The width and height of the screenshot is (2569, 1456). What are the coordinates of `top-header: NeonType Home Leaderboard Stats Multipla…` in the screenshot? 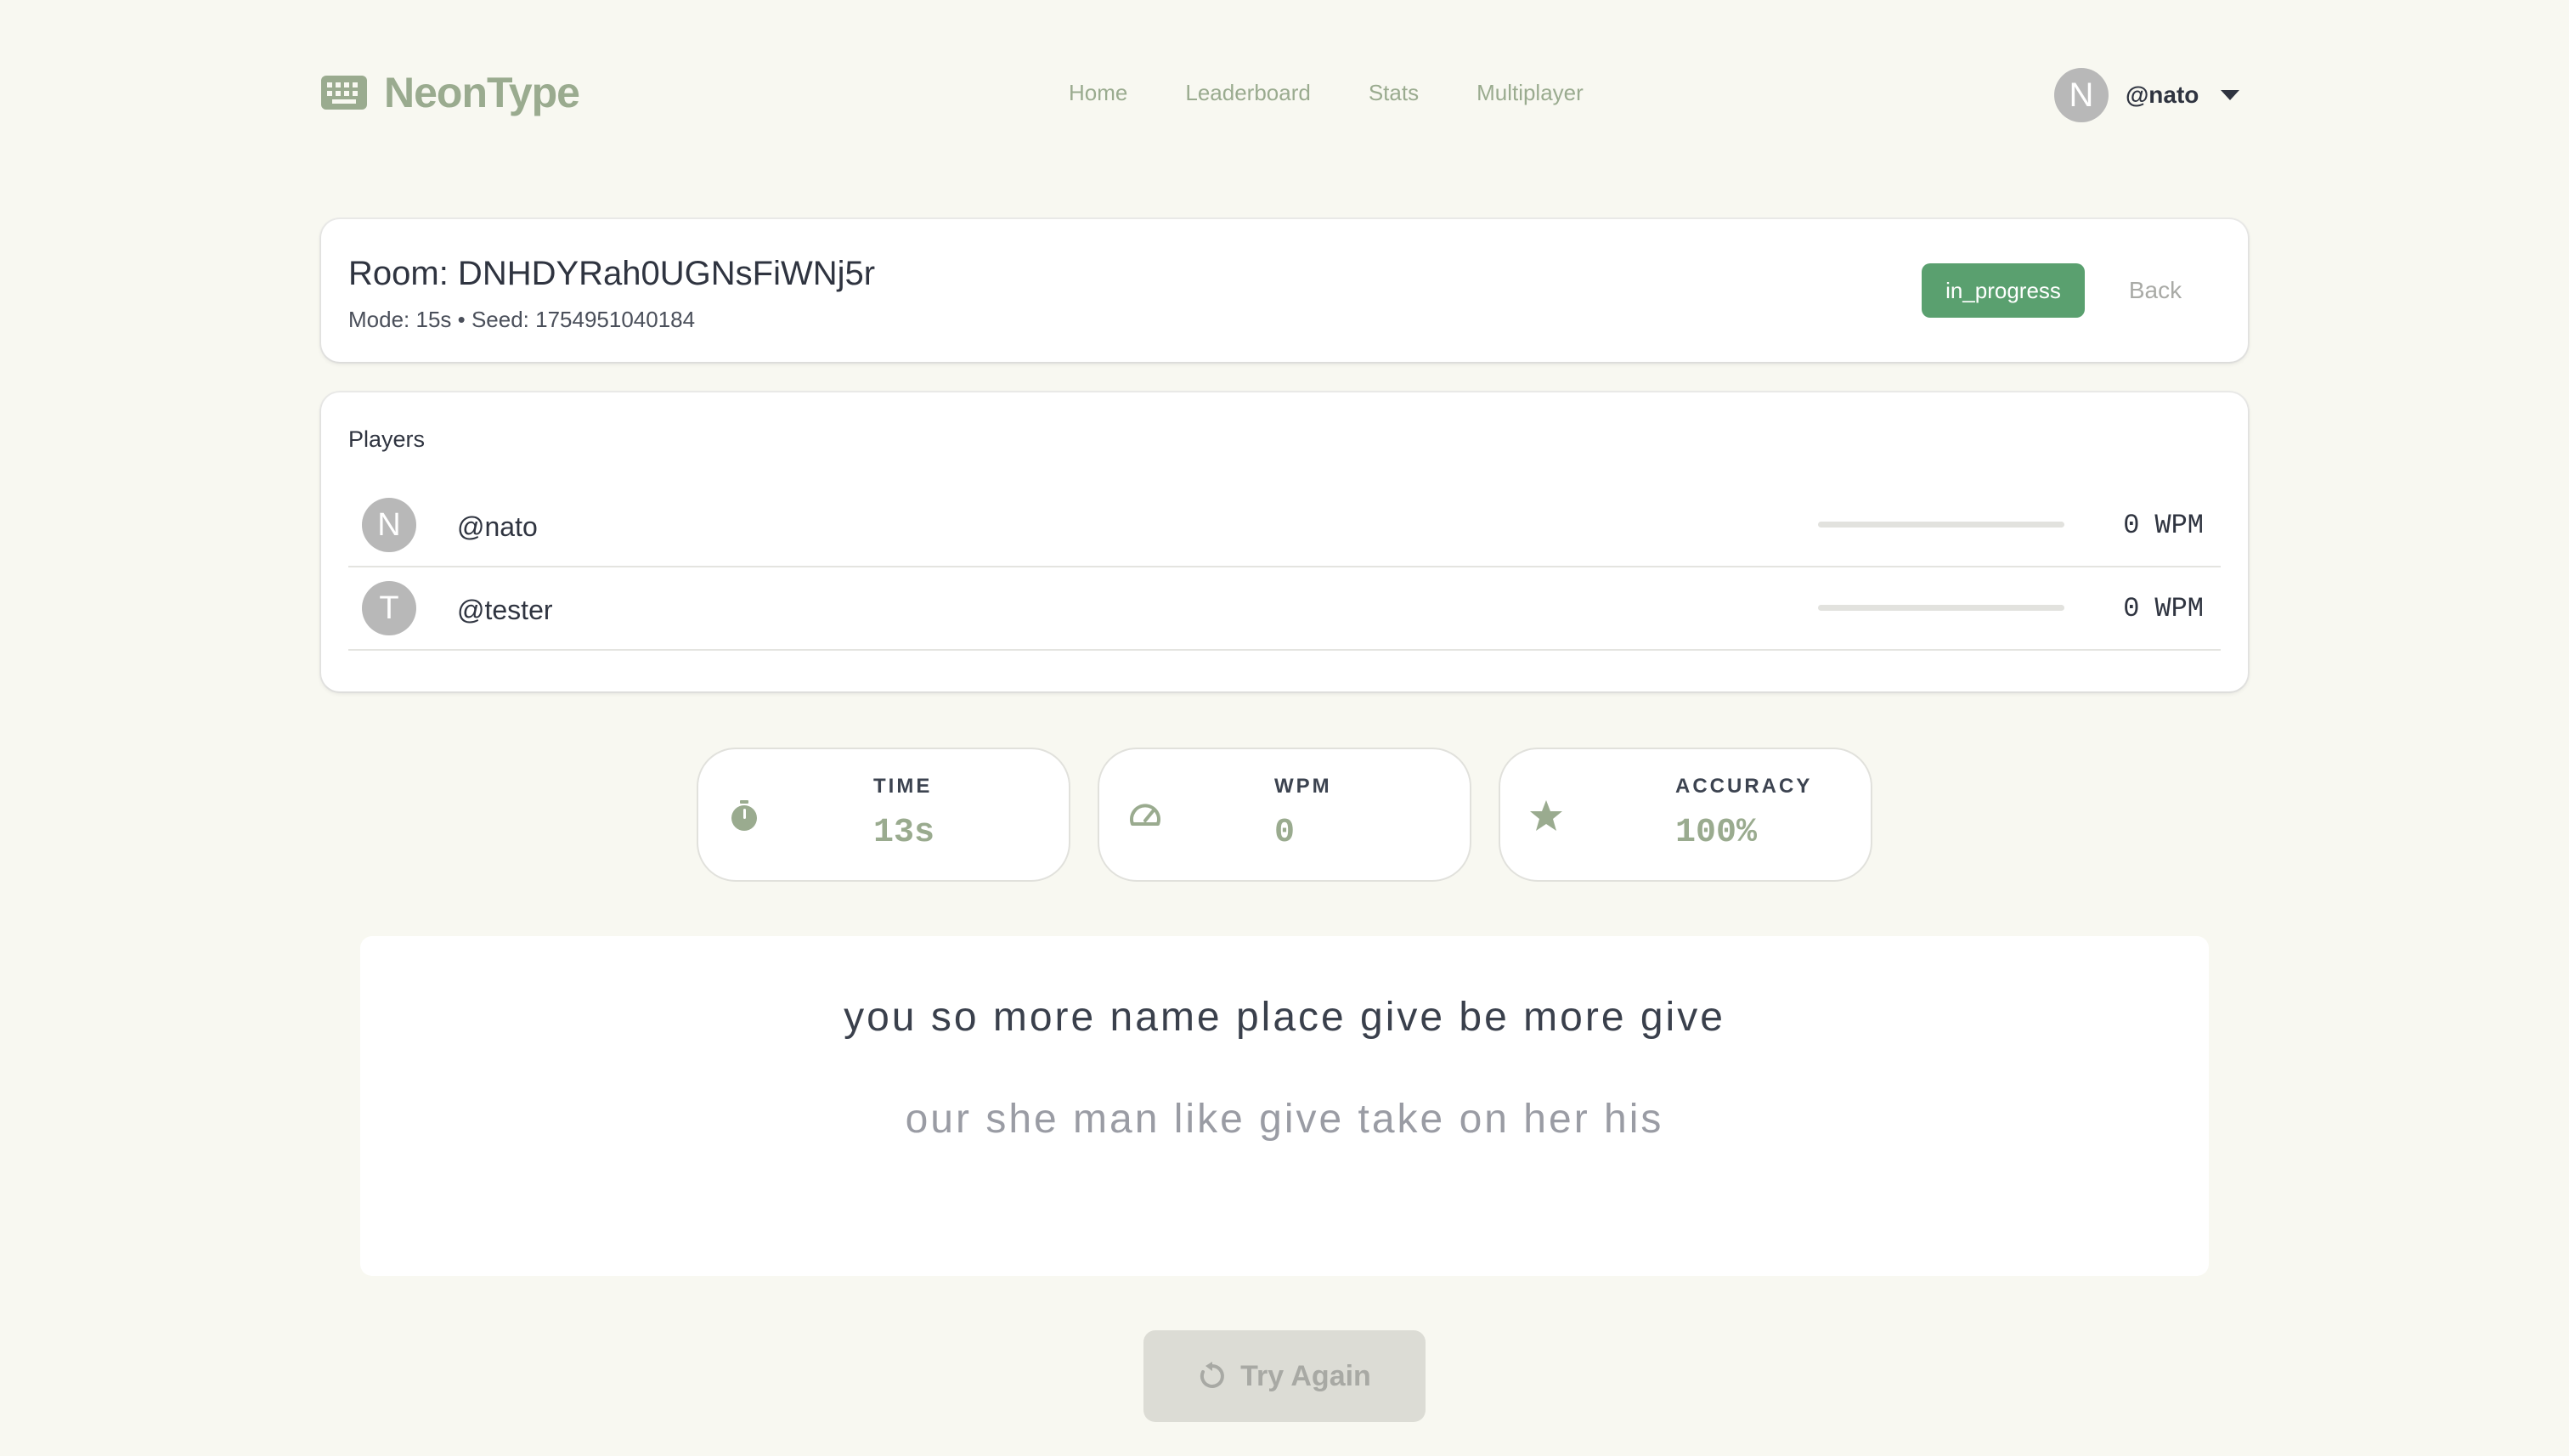 It's located at (1284, 98).